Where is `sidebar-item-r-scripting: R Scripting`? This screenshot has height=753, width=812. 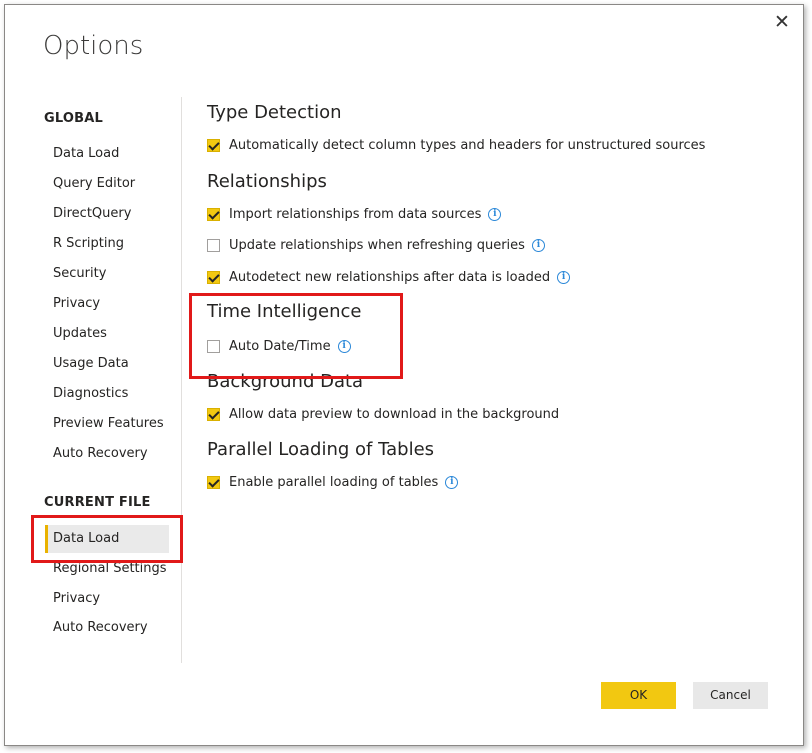 sidebar-item-r-scripting: R Scripting is located at coordinates (107, 244).